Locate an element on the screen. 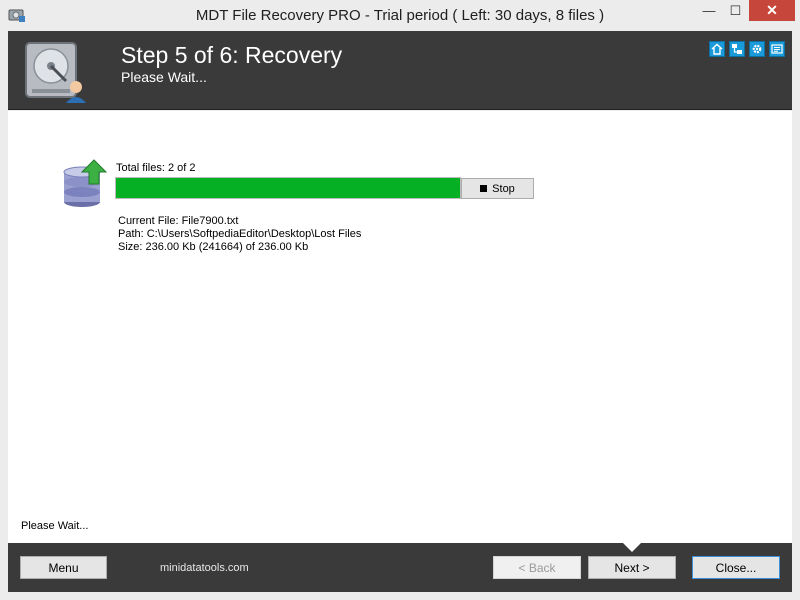 The image size is (800, 600). hard-drive-icon is located at coordinates (55, 72).